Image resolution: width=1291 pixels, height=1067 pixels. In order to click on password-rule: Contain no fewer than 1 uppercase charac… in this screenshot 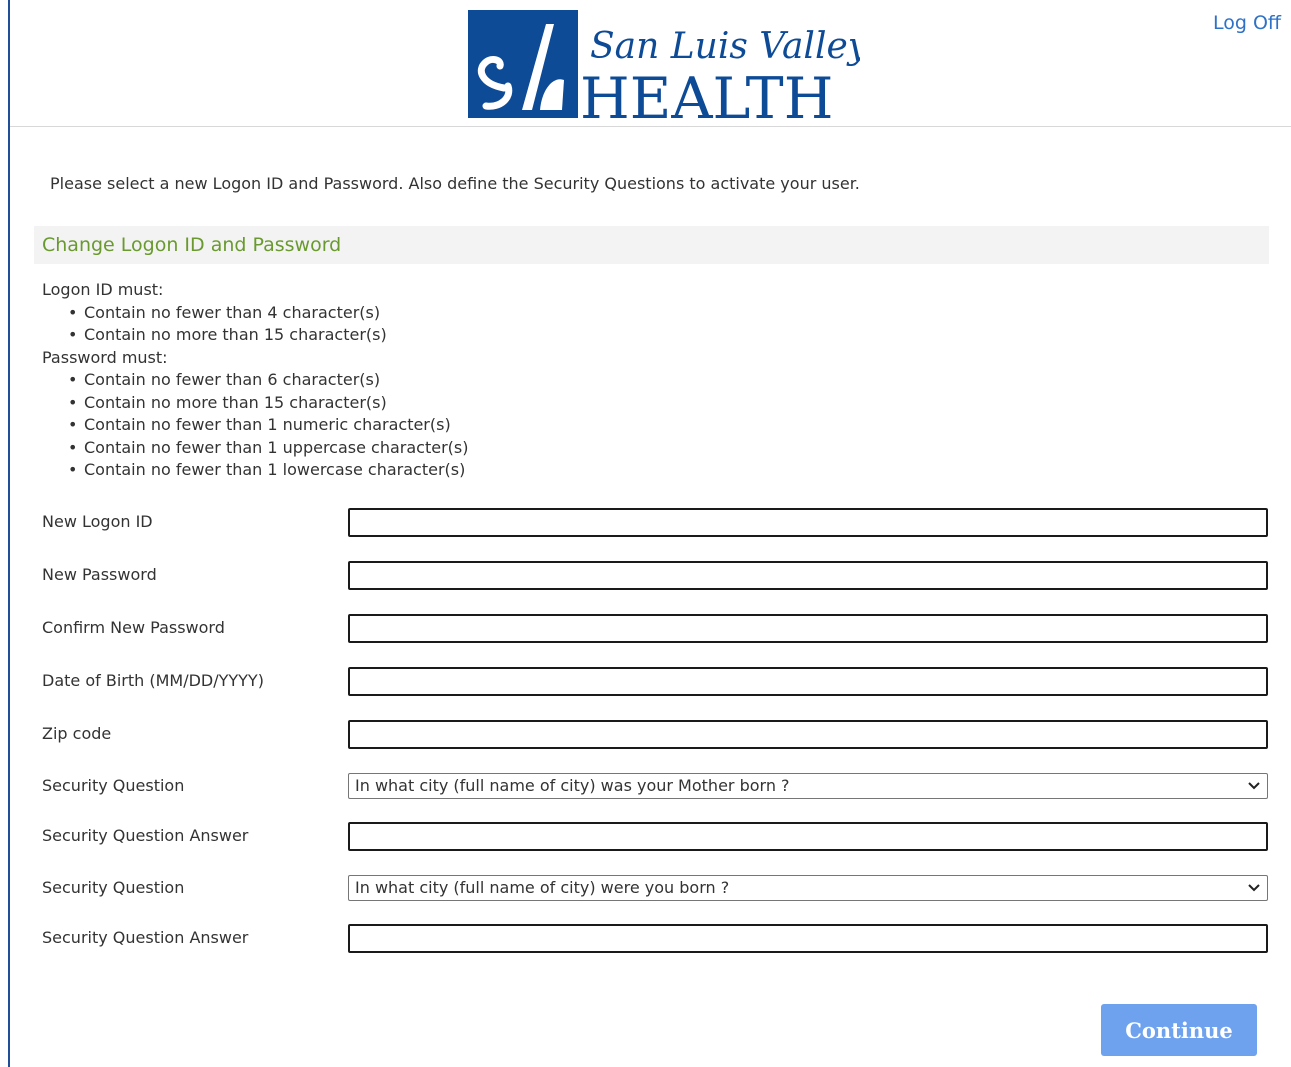, I will do `click(268, 448)`.